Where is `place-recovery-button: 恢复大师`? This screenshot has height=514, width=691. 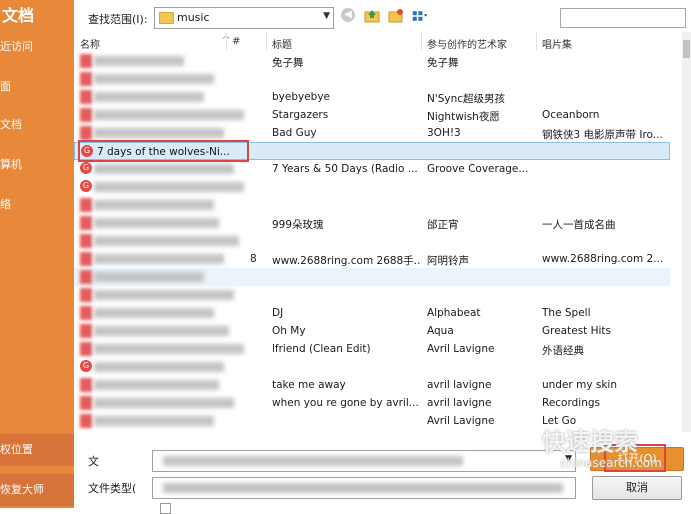
place-recovery-button: 恢复大师 is located at coordinates (37, 490).